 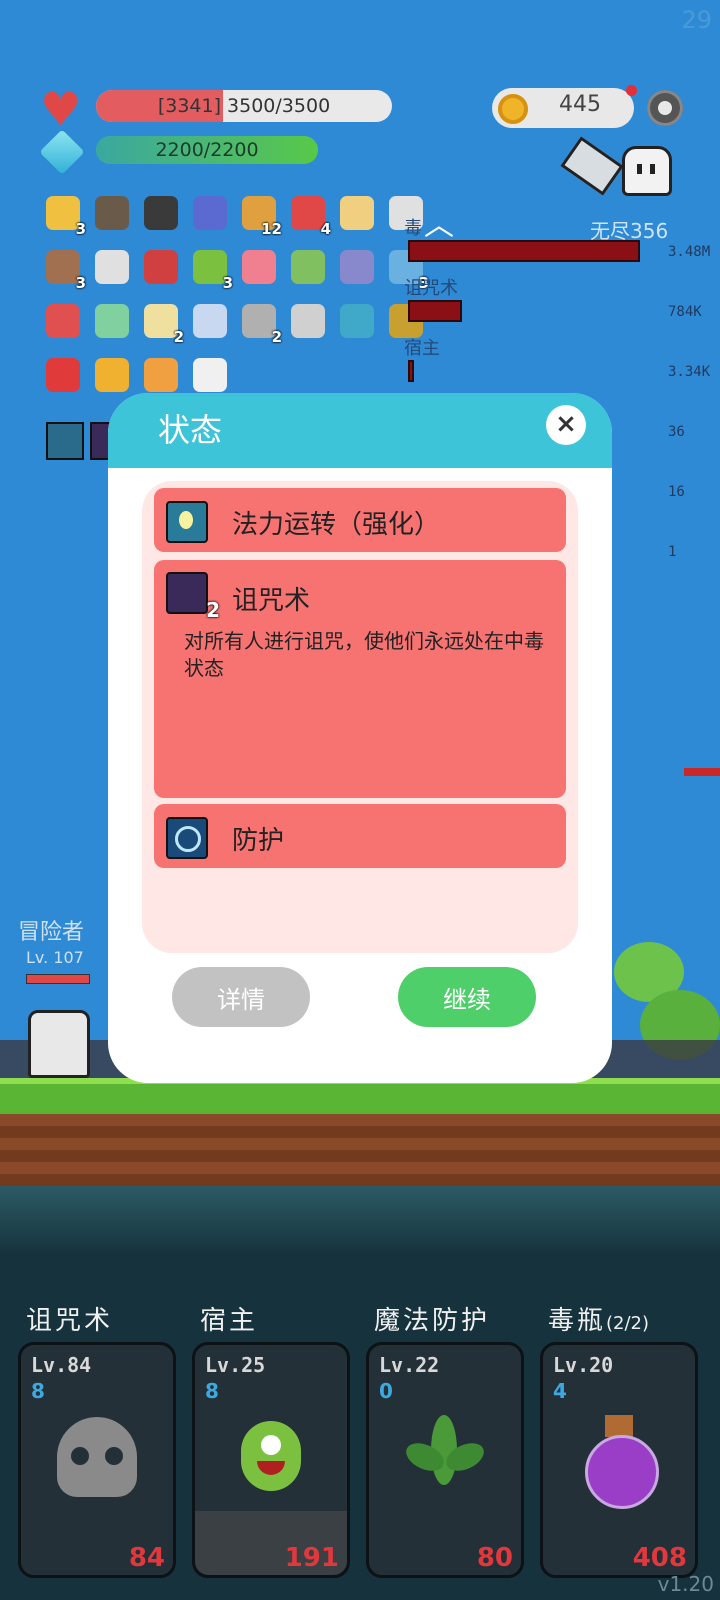 I want to click on damage-bar-host, so click(x=411, y=371).